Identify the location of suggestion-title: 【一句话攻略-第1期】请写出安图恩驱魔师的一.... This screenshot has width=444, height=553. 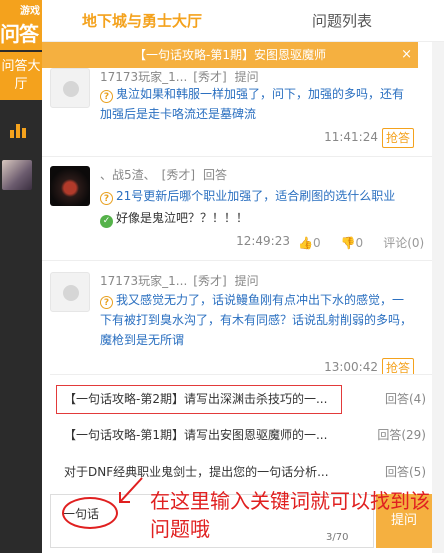
(196, 435).